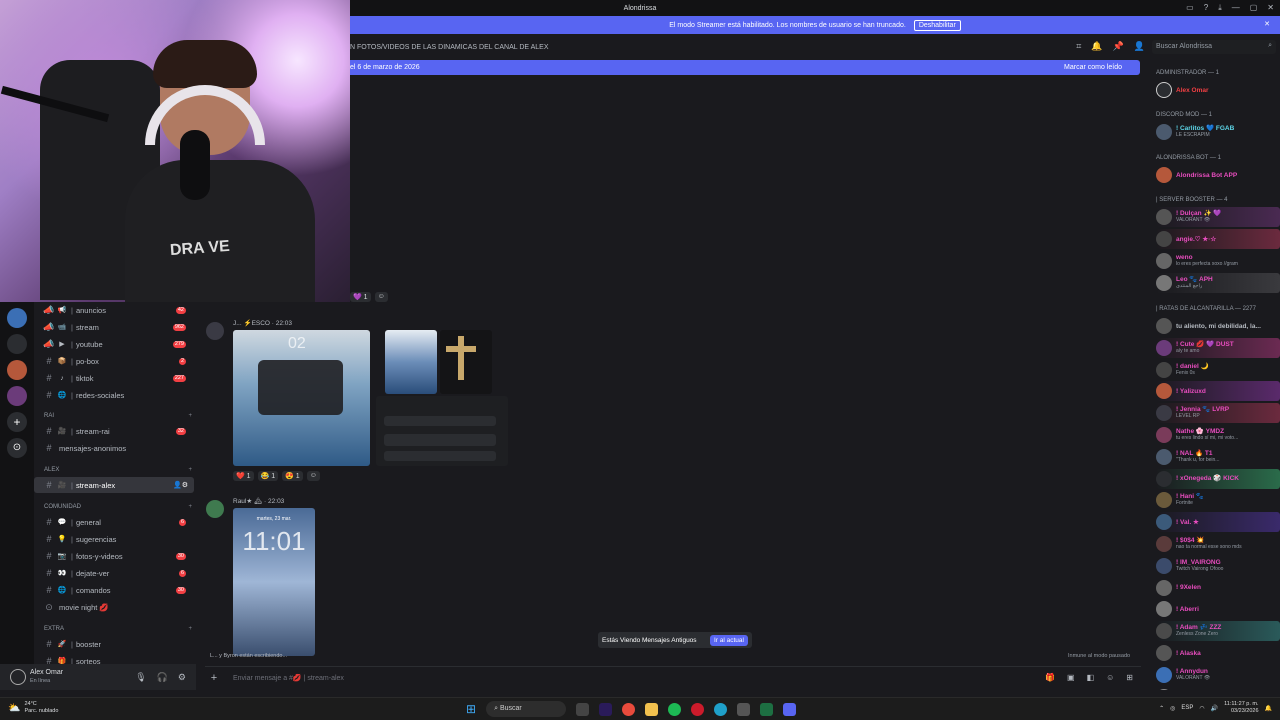  I want to click on member-item: Leo 🐾 APH راجع المنتدى, so click(1218, 283).